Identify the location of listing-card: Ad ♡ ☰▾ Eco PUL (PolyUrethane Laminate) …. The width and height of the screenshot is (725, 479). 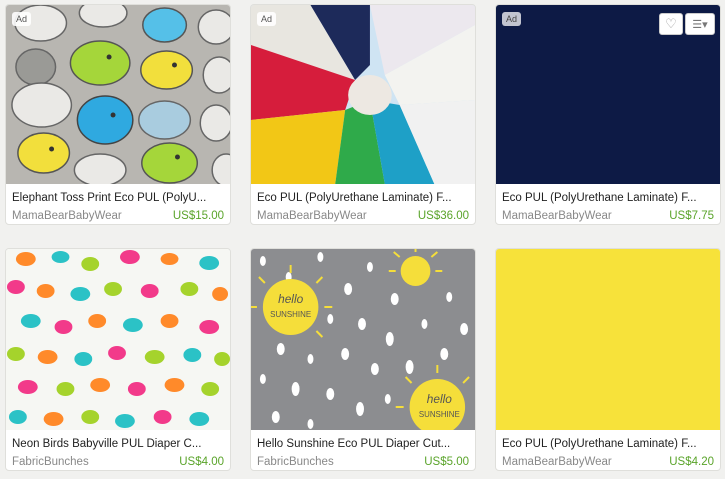
(608, 114).